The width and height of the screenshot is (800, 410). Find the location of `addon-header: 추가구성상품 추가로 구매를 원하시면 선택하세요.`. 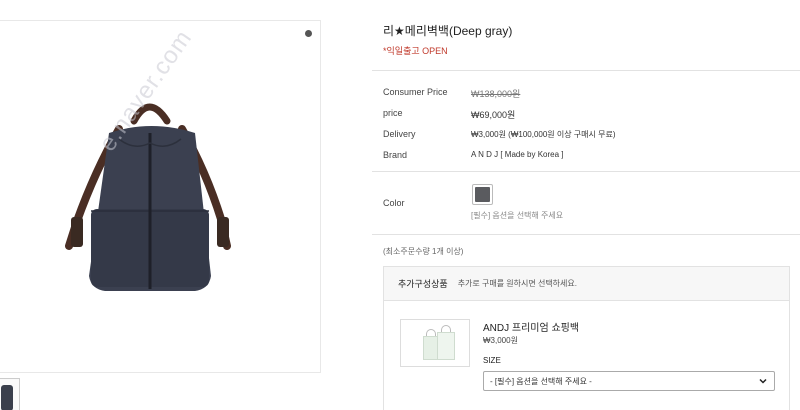

addon-header: 추가구성상품 추가로 구매를 원하시면 선택하세요. is located at coordinates (586, 284).